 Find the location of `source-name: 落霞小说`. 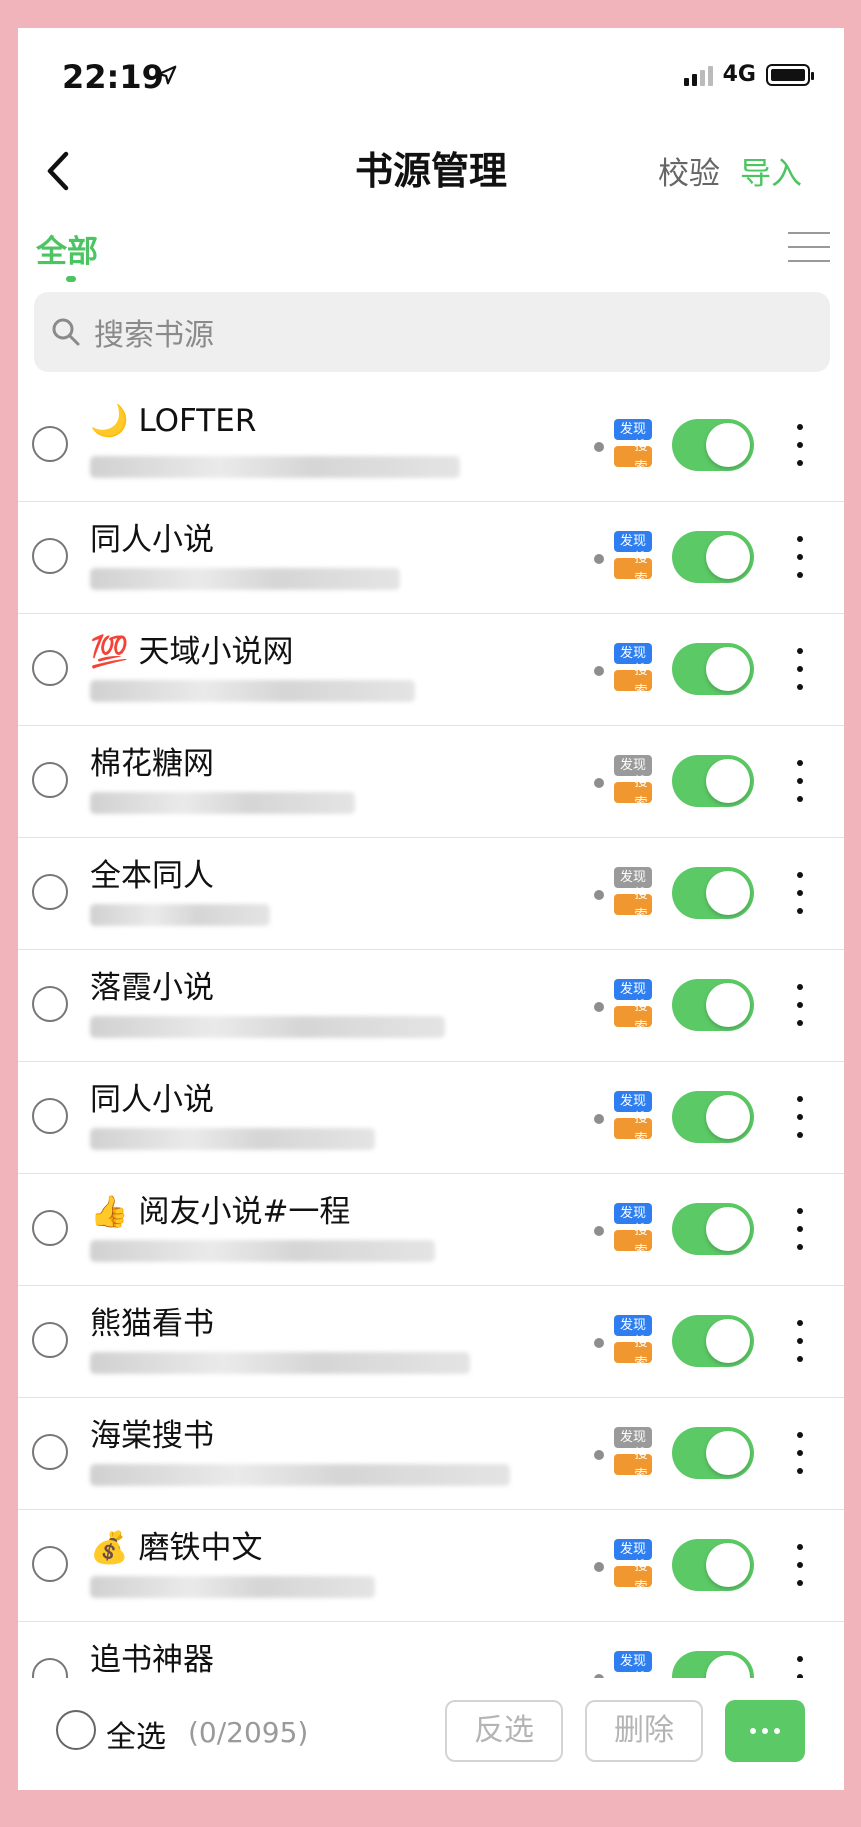

source-name: 落霞小说 is located at coordinates (152, 988).